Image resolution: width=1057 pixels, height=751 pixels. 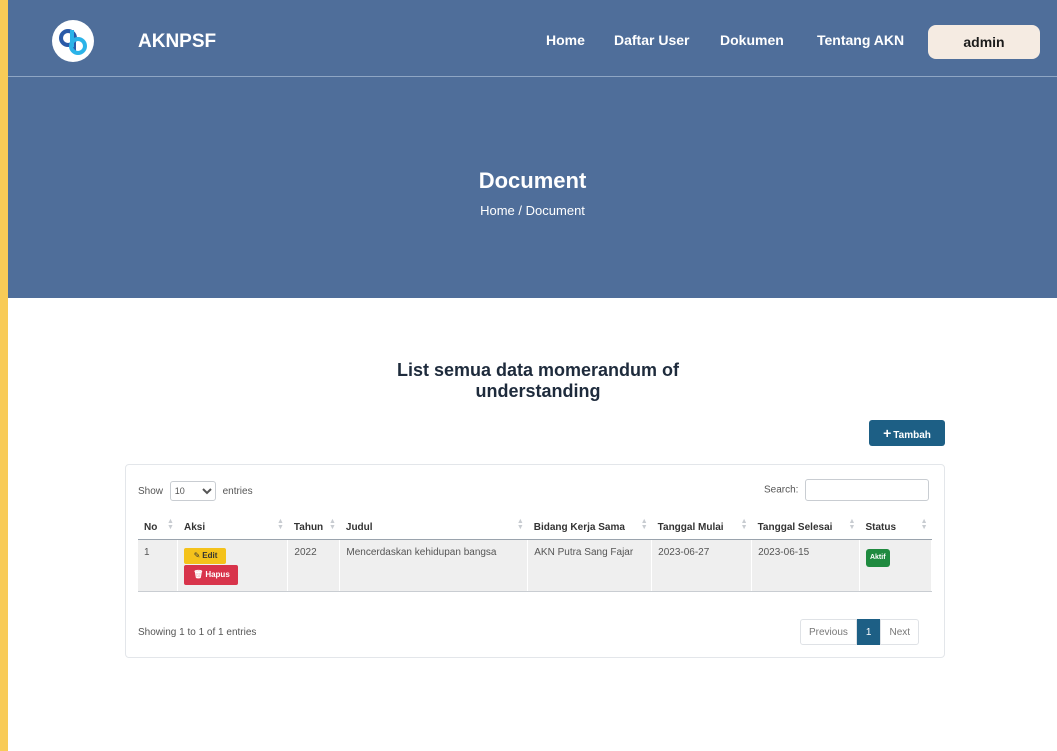 What do you see at coordinates (867, 490) in the screenshot?
I see `search-input` at bounding box center [867, 490].